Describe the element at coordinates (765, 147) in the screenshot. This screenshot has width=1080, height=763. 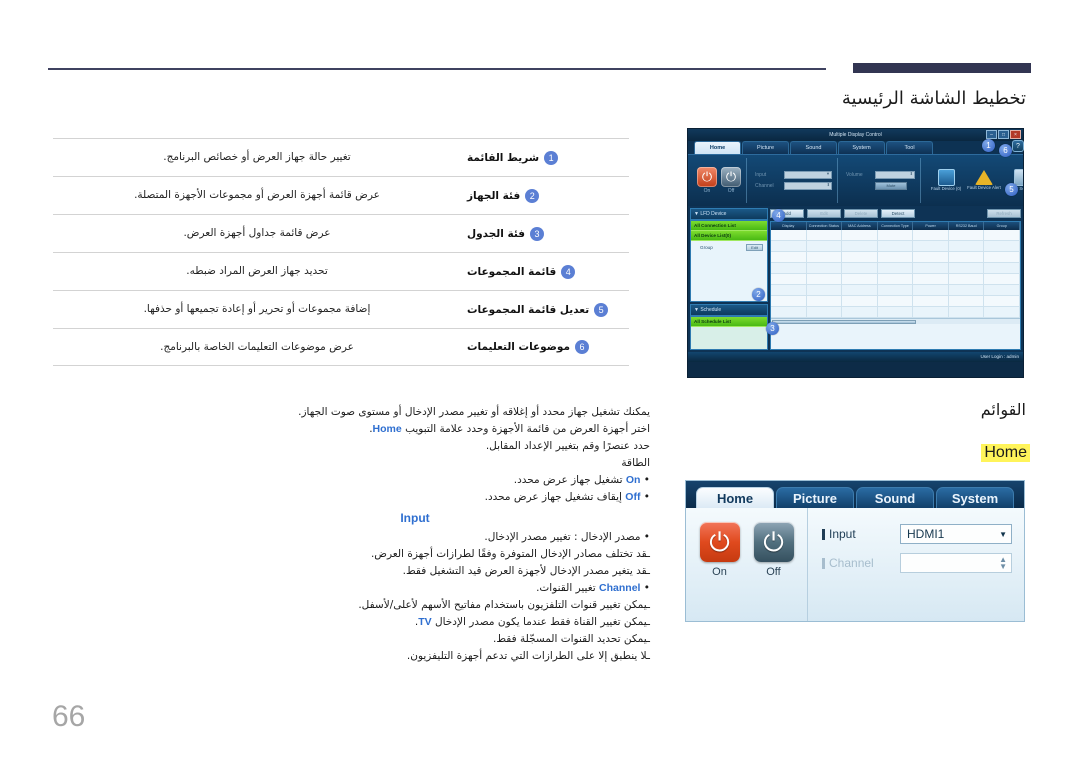
I see `mdc-tab-picture: Picture` at that location.